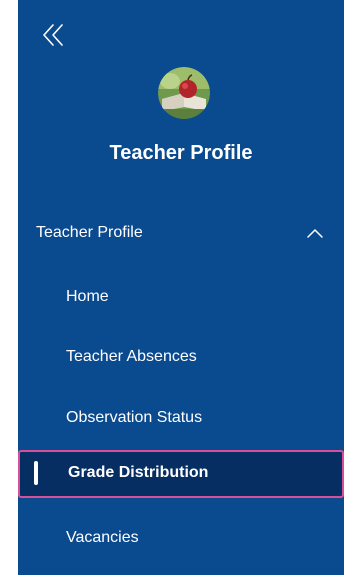  I want to click on sidebar-app-title: Teacher Profile, so click(181, 153).